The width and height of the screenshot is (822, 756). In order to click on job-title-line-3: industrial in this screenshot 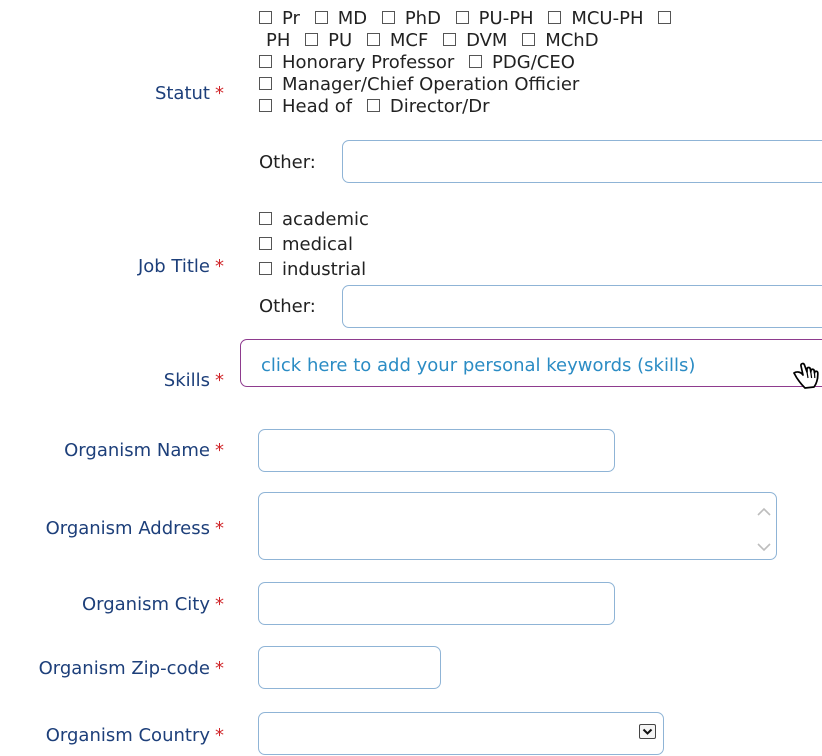, I will do `click(539, 269)`.